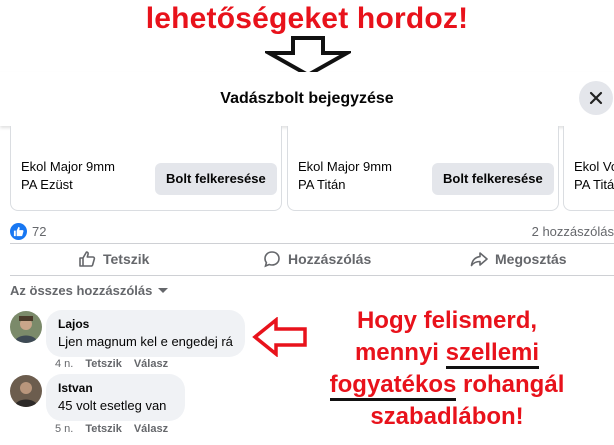 The width and height of the screenshot is (614, 445). What do you see at coordinates (115, 388) in the screenshot?
I see `comment-author: Istvan` at bounding box center [115, 388].